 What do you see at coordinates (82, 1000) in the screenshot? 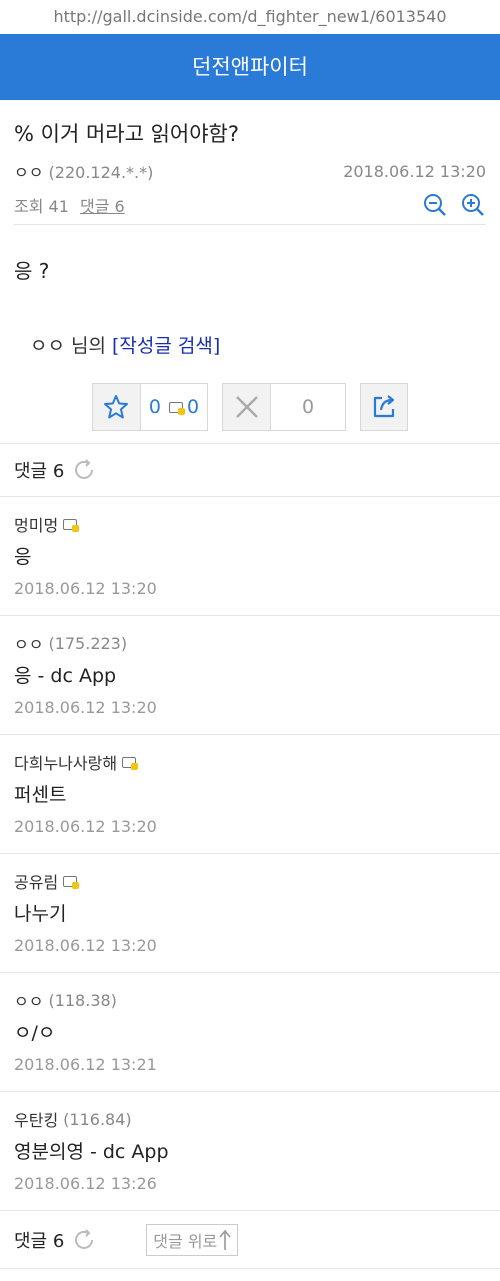
I see `comment-ip: (118.38)` at bounding box center [82, 1000].